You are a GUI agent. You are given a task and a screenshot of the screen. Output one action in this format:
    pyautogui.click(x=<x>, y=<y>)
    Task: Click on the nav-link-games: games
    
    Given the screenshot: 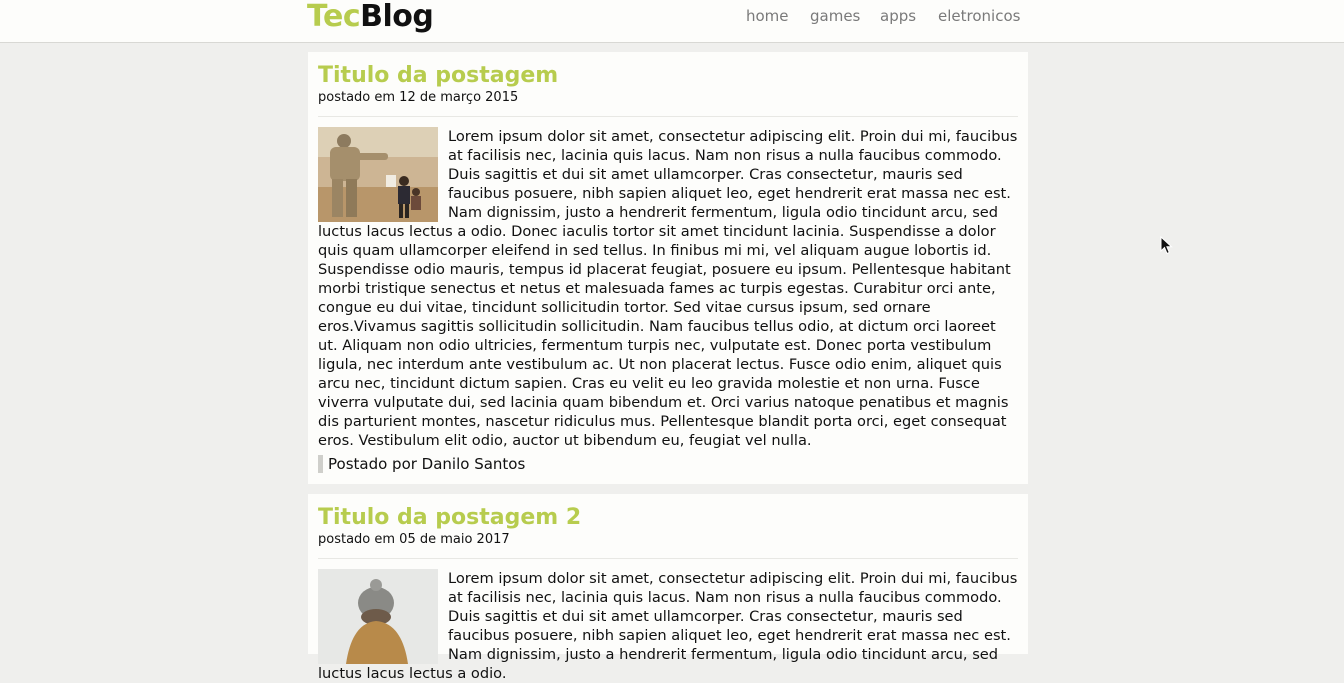 What is the action you would take?
    pyautogui.click(x=835, y=16)
    